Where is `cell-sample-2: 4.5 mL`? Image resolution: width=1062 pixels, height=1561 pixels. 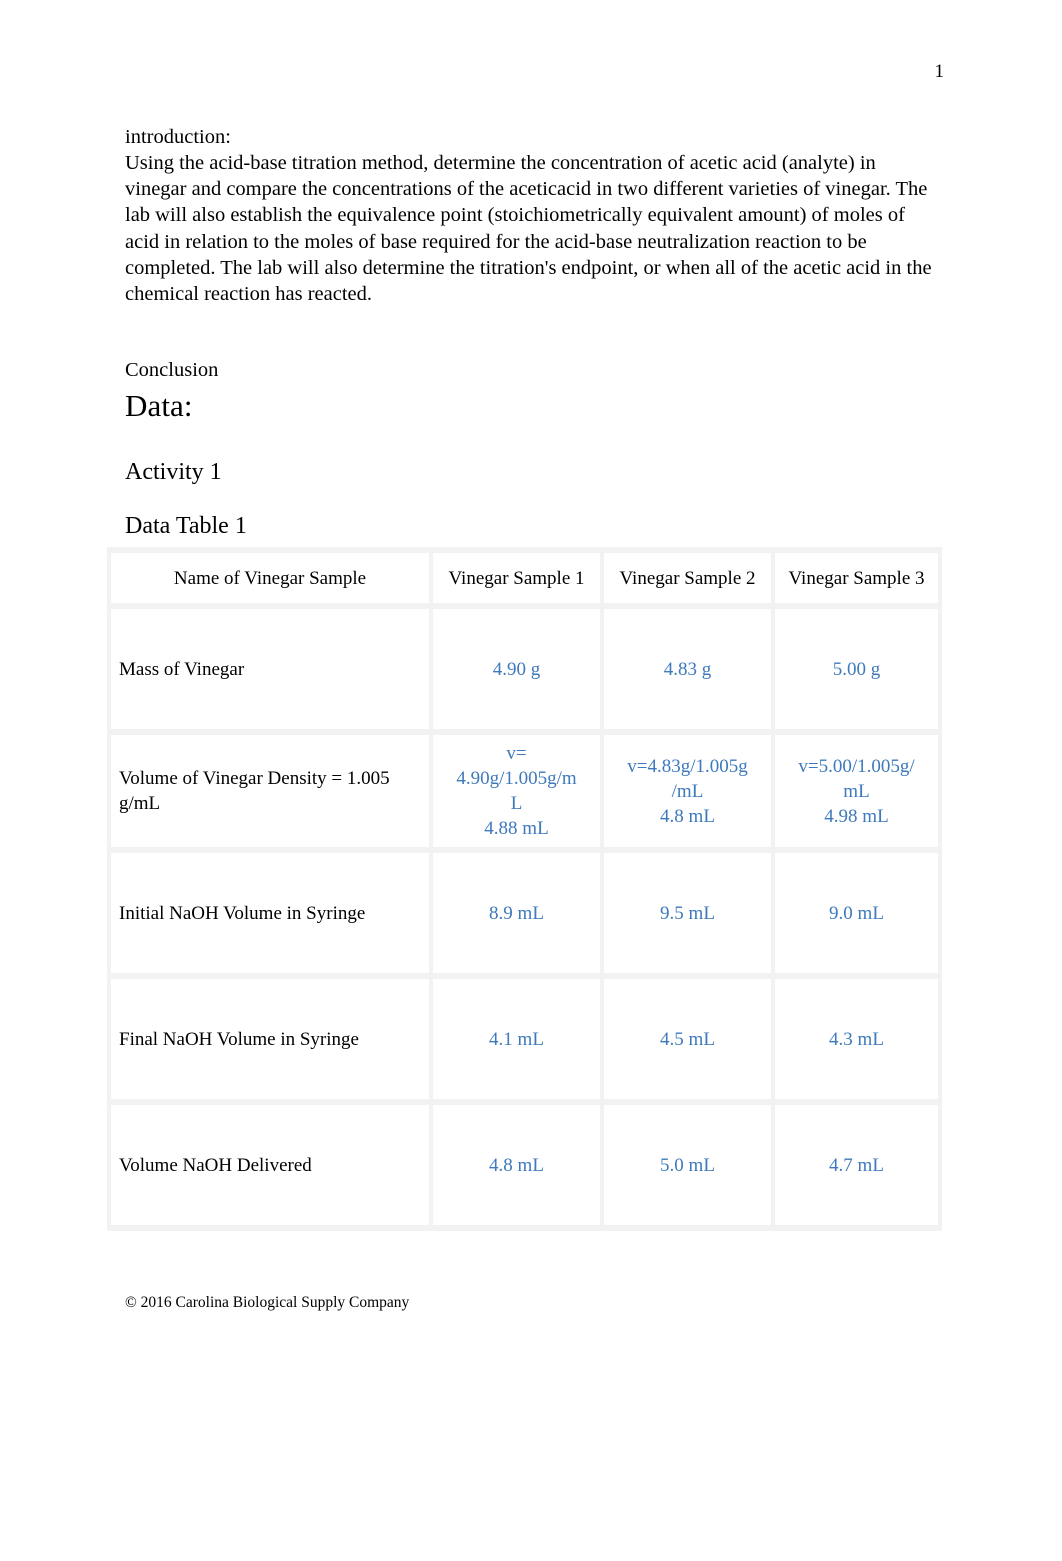 cell-sample-2: 4.5 mL is located at coordinates (687, 1039).